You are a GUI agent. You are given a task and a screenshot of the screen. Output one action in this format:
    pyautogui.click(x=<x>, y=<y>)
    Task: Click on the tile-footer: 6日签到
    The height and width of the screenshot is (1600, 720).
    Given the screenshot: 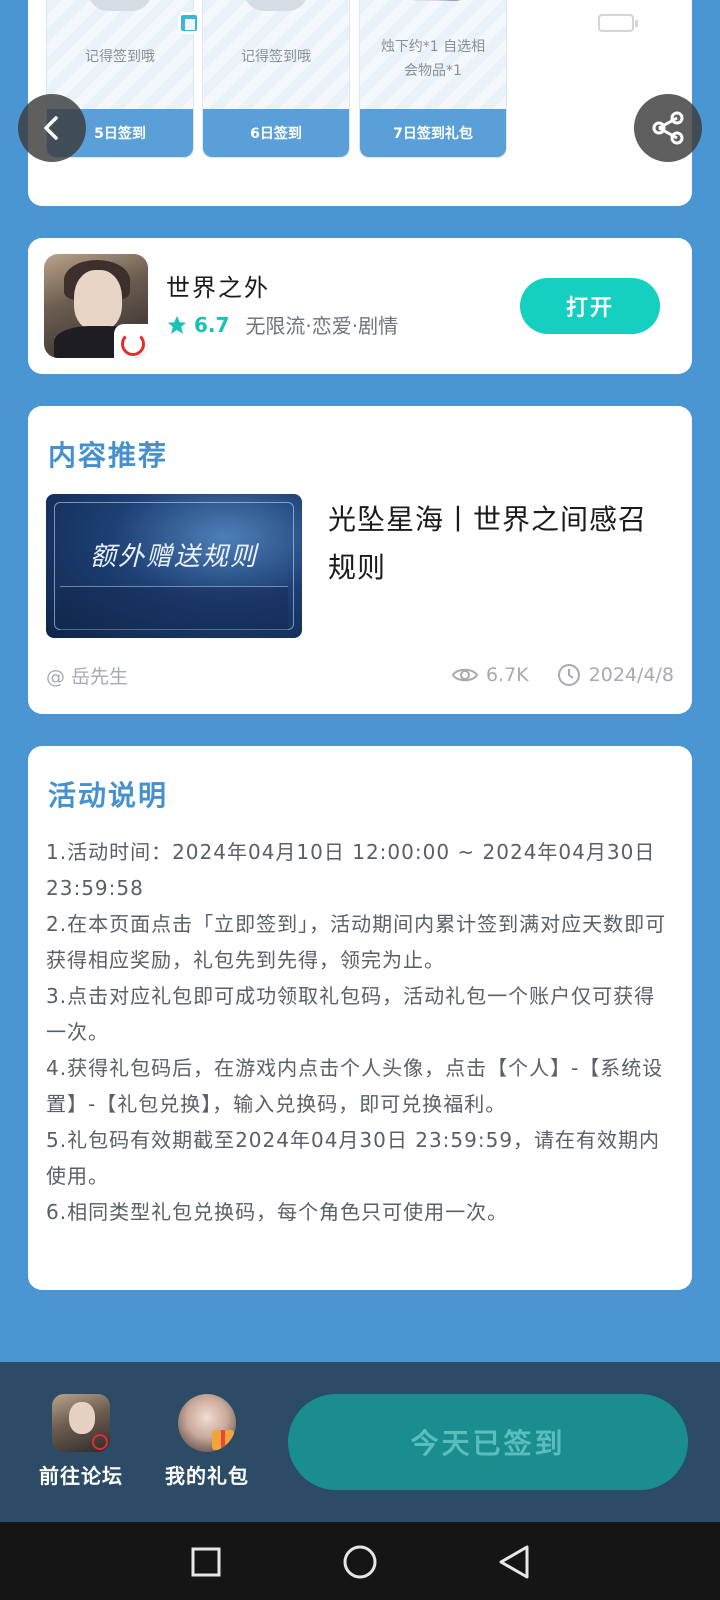 What is the action you would take?
    pyautogui.click(x=276, y=133)
    